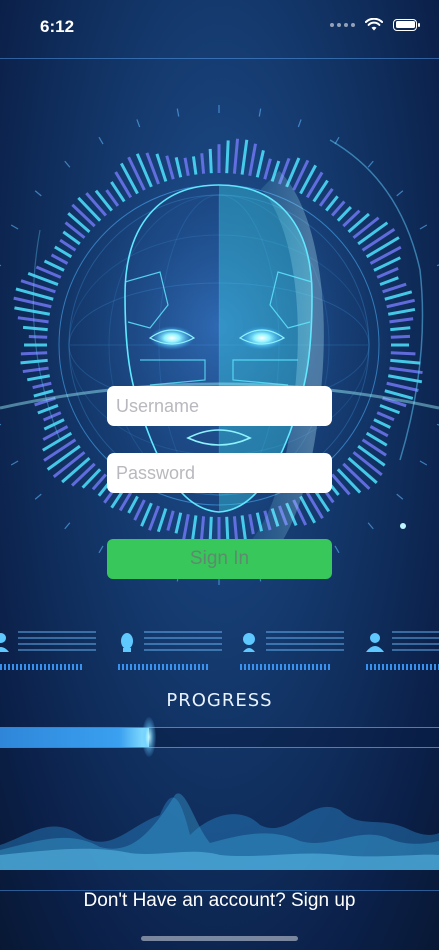 The width and height of the screenshot is (439, 950). I want to click on password-input, so click(219, 473).